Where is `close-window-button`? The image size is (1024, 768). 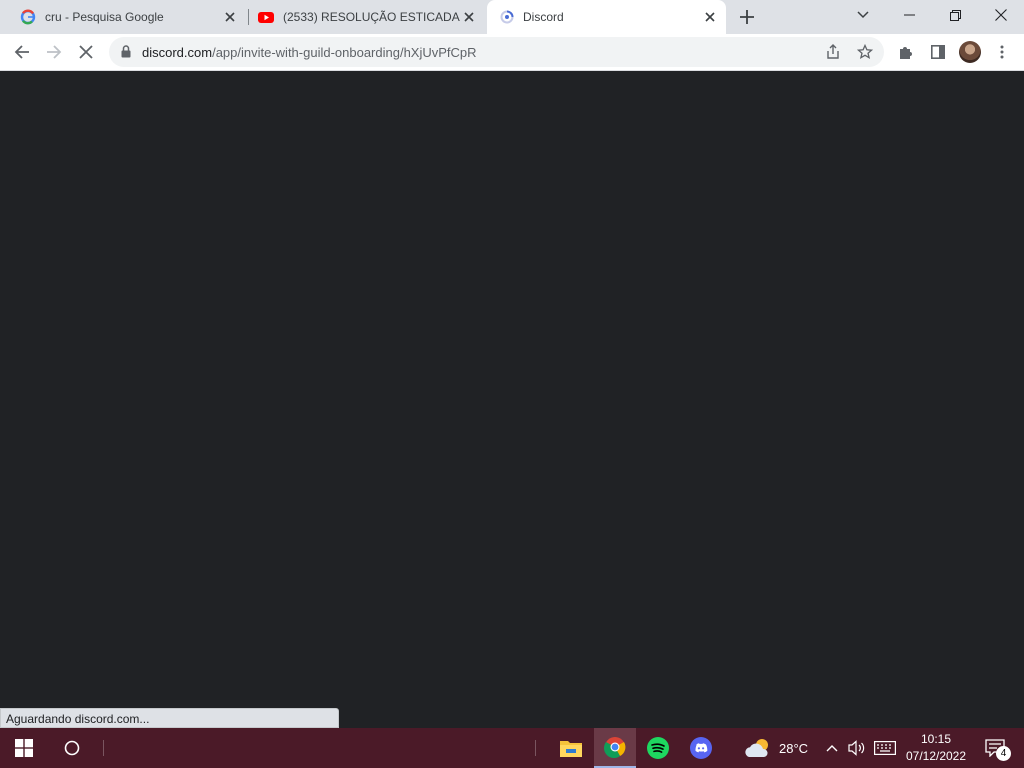
close-window-button is located at coordinates (1001, 15).